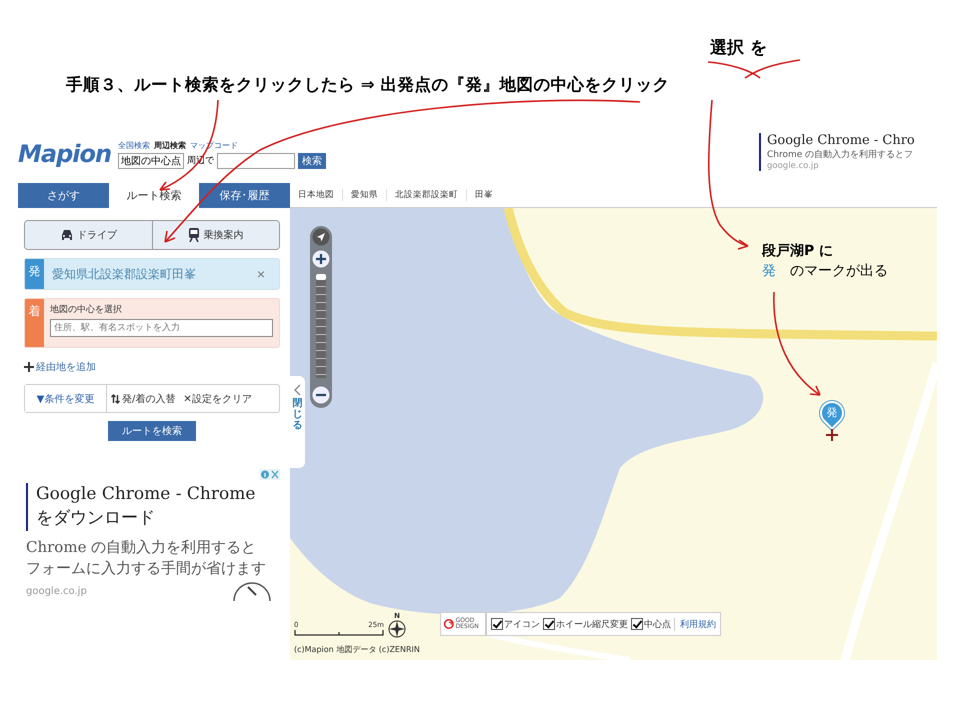  I want to click on route-mode-button: 乗換案内, so click(215, 235).